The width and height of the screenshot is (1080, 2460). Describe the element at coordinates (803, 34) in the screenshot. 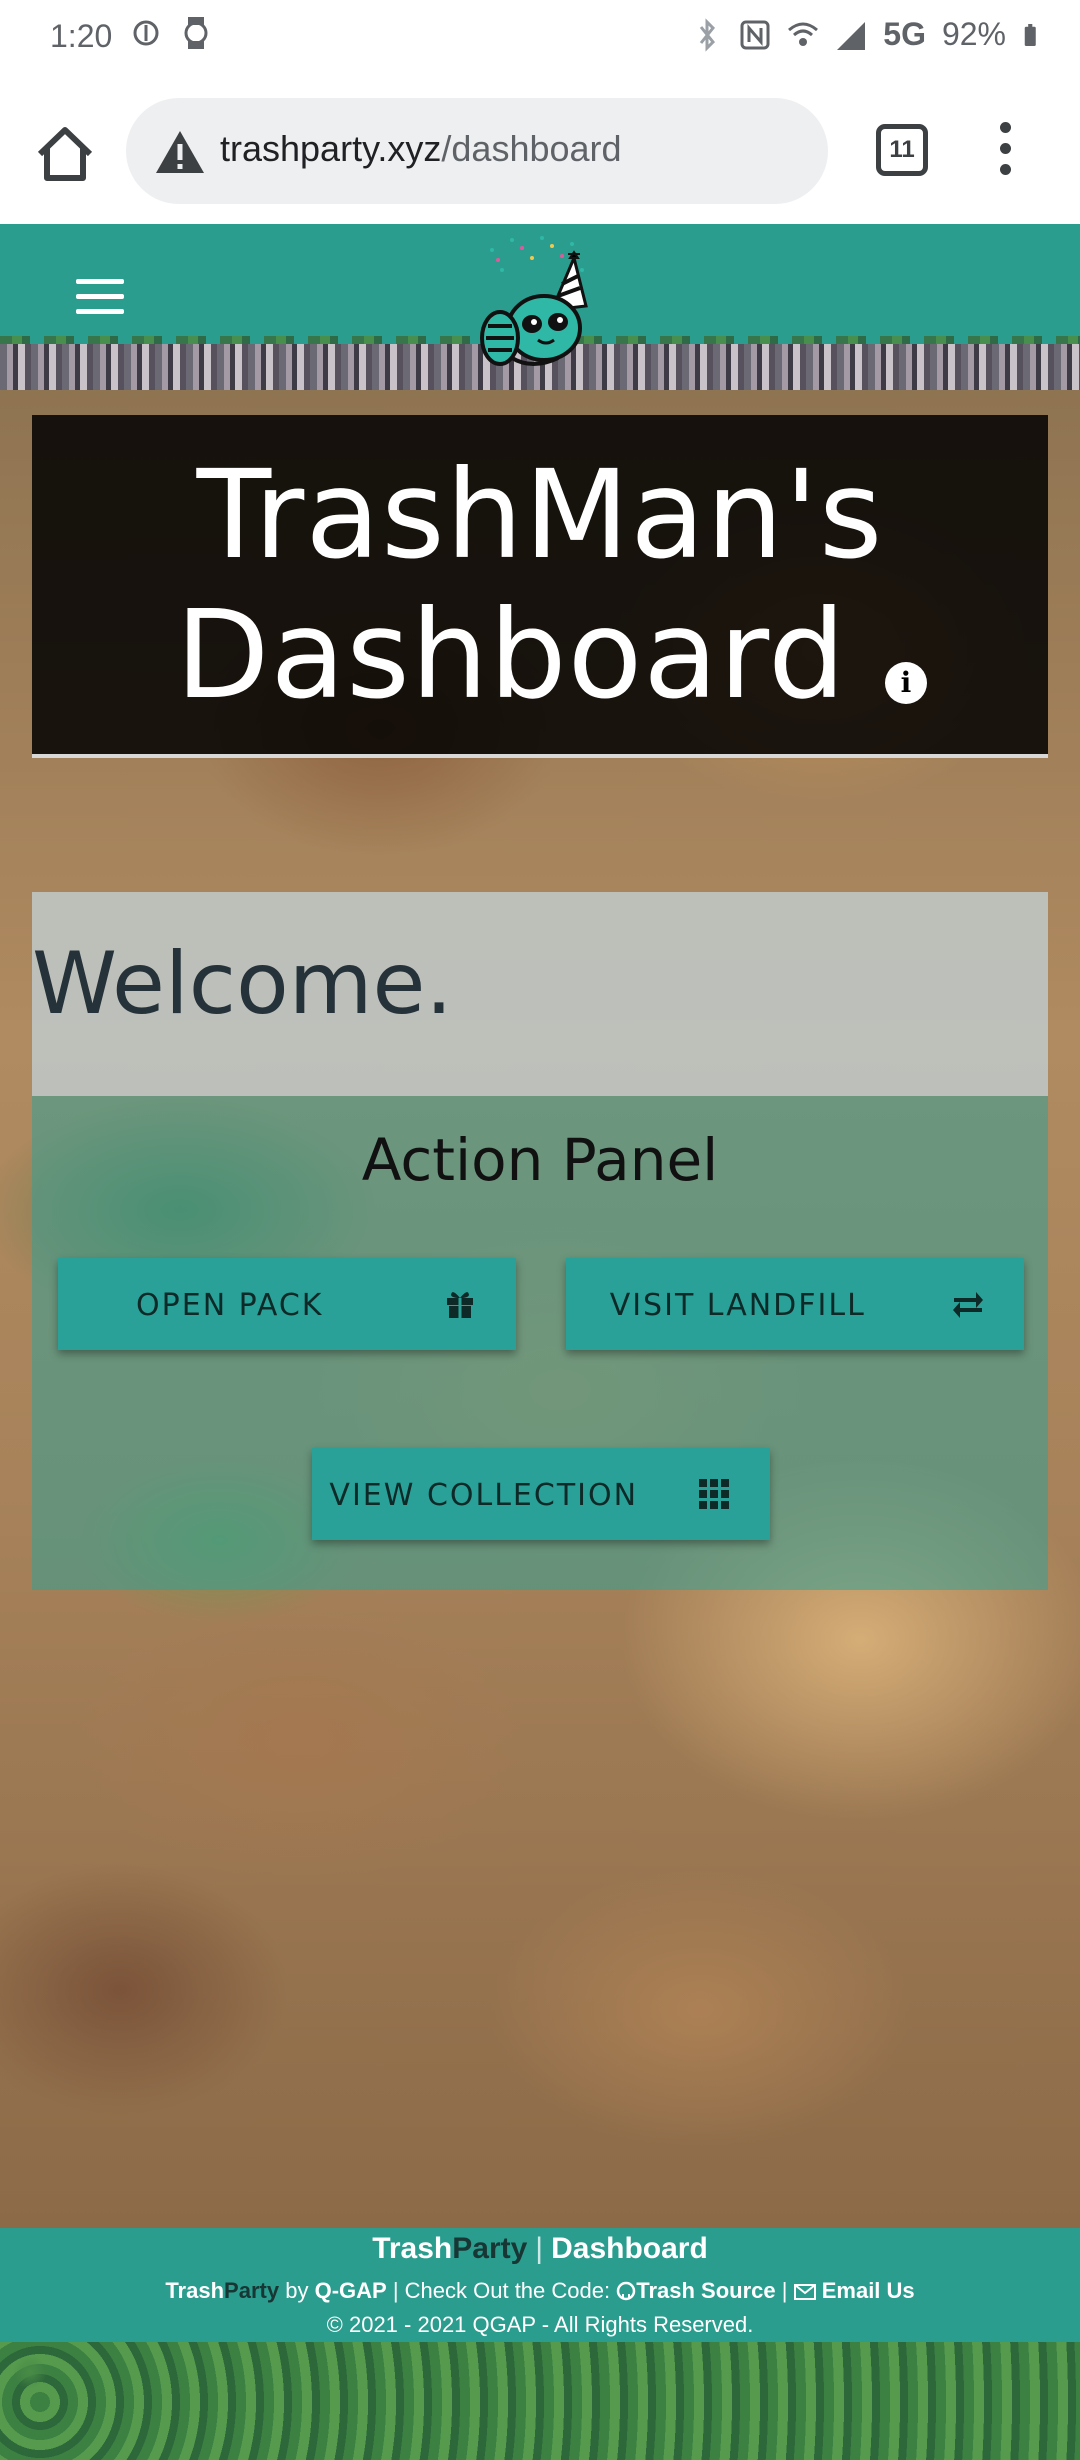

I see `wifi-icon` at that location.